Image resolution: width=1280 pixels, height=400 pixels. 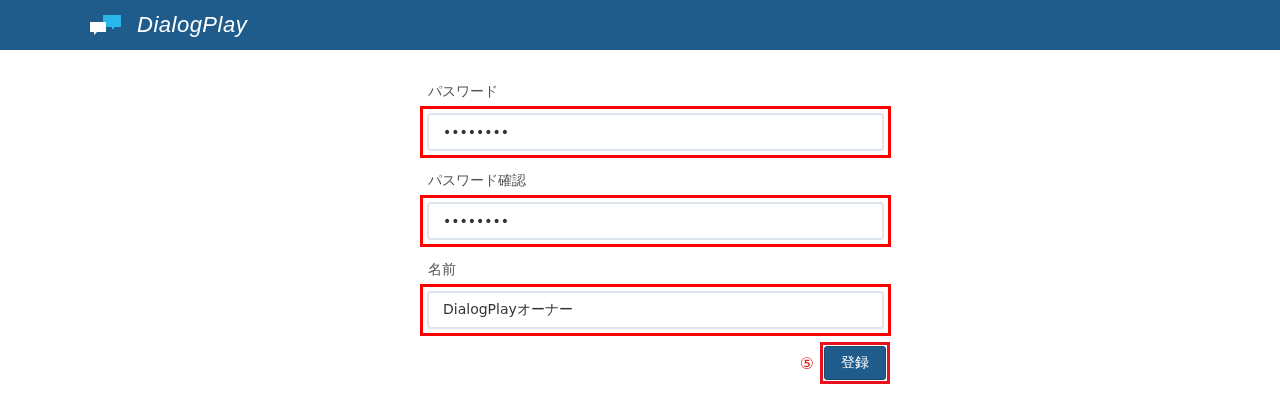 What do you see at coordinates (477, 180) in the screenshot?
I see `field-label: パスワード確認` at bounding box center [477, 180].